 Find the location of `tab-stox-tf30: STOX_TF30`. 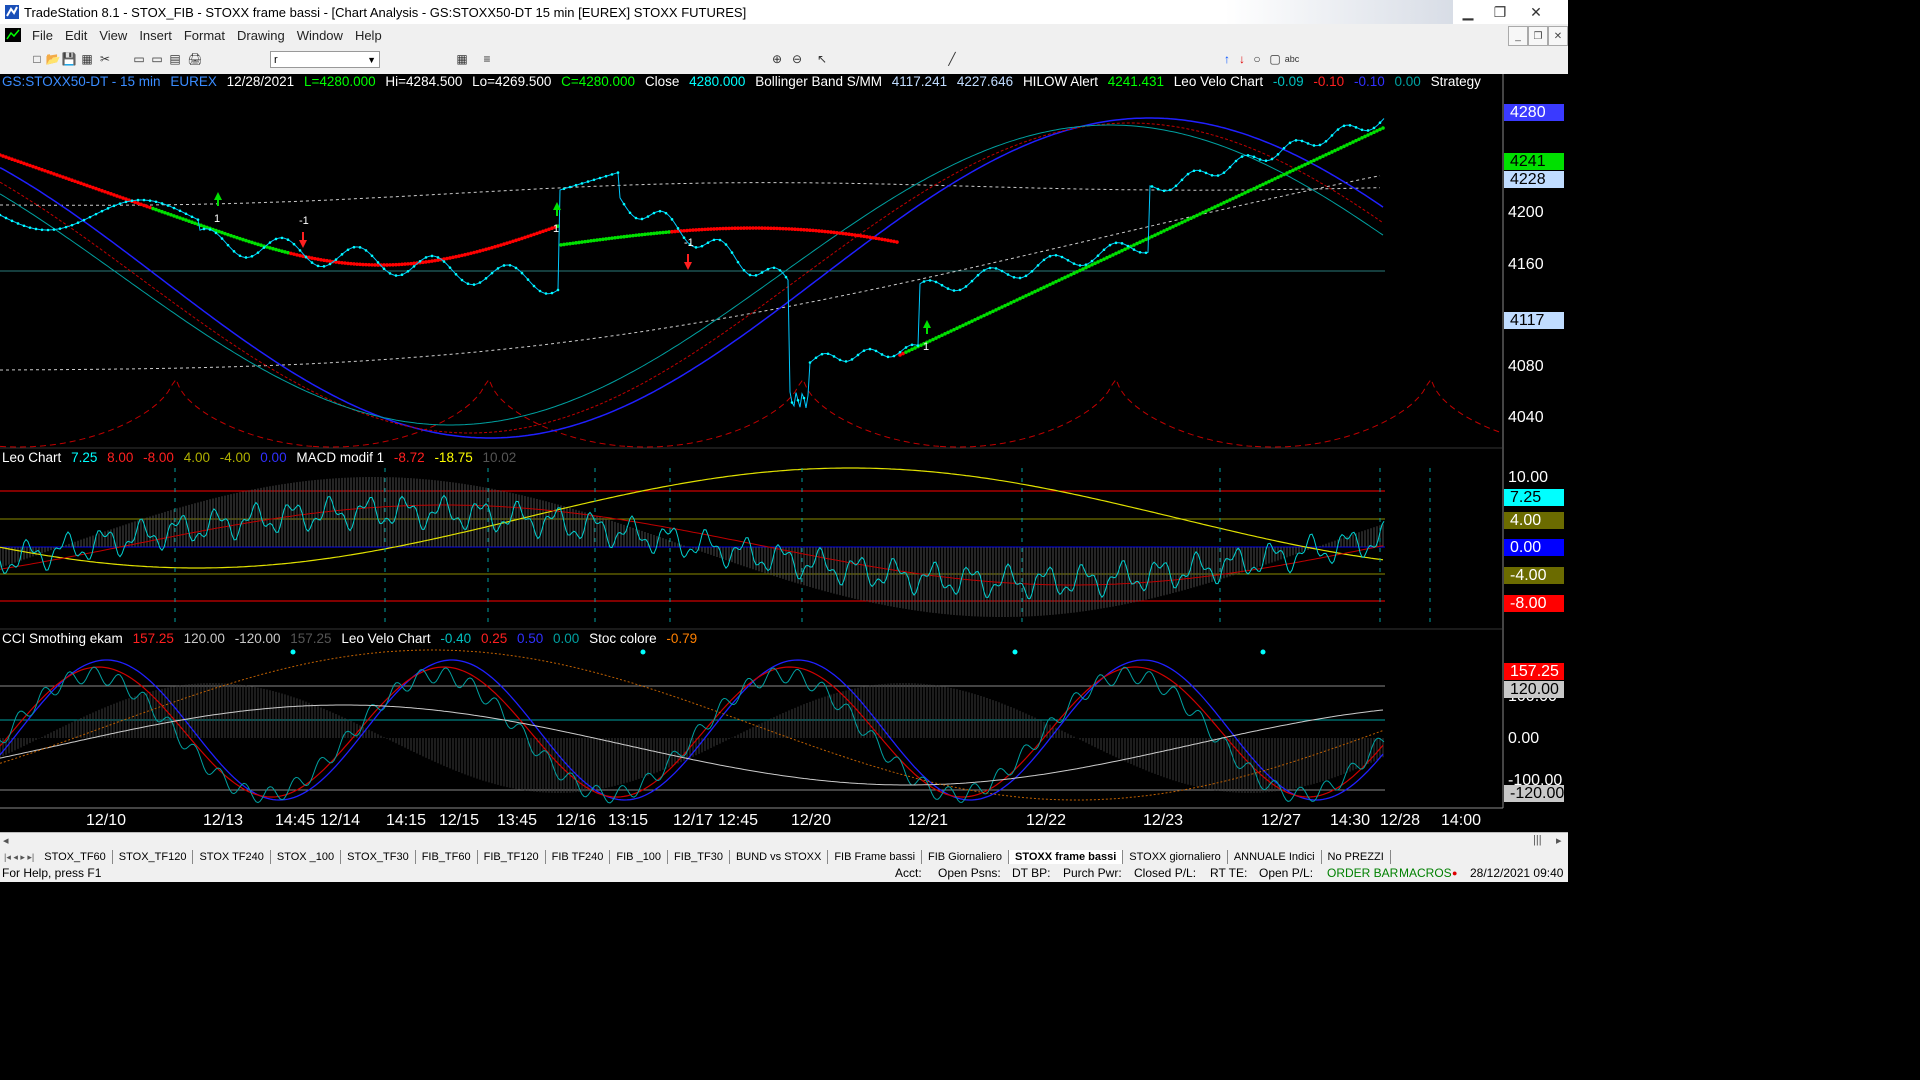

tab-stox-tf30: STOX_TF30 is located at coordinates (378, 857).